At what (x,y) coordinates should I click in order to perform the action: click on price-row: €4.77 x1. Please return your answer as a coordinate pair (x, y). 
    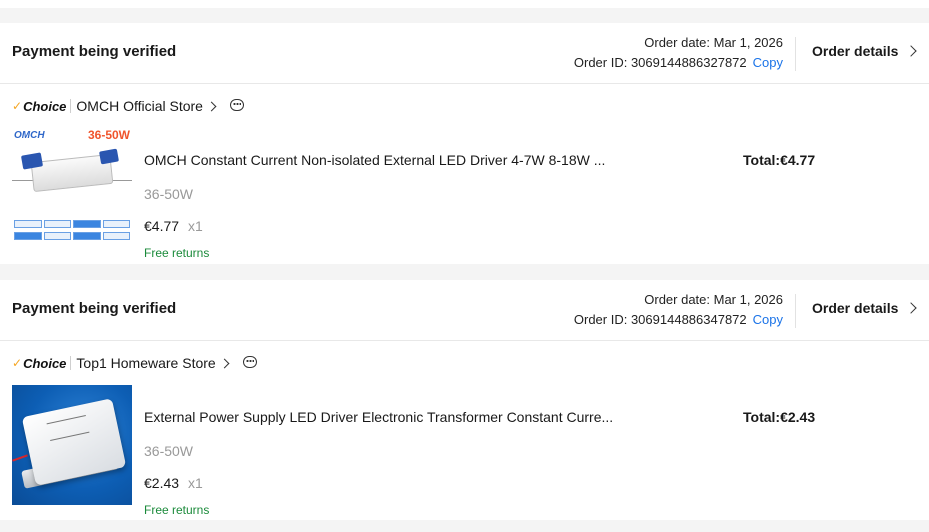
    Looking at the image, I should click on (173, 226).